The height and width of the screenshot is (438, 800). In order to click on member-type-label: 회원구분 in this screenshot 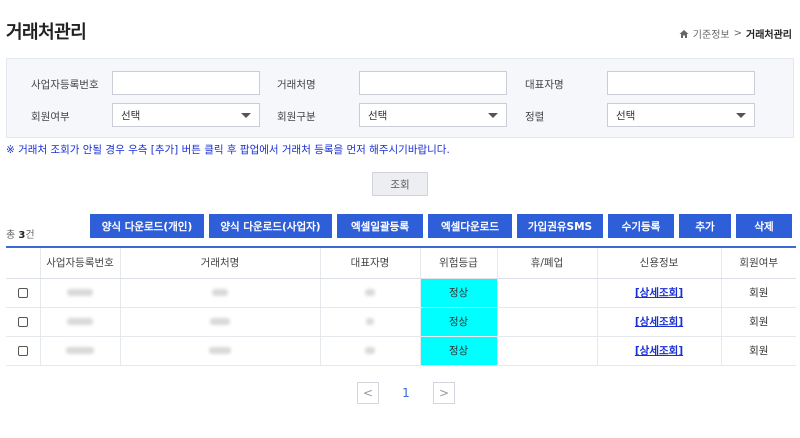, I will do `click(296, 117)`.